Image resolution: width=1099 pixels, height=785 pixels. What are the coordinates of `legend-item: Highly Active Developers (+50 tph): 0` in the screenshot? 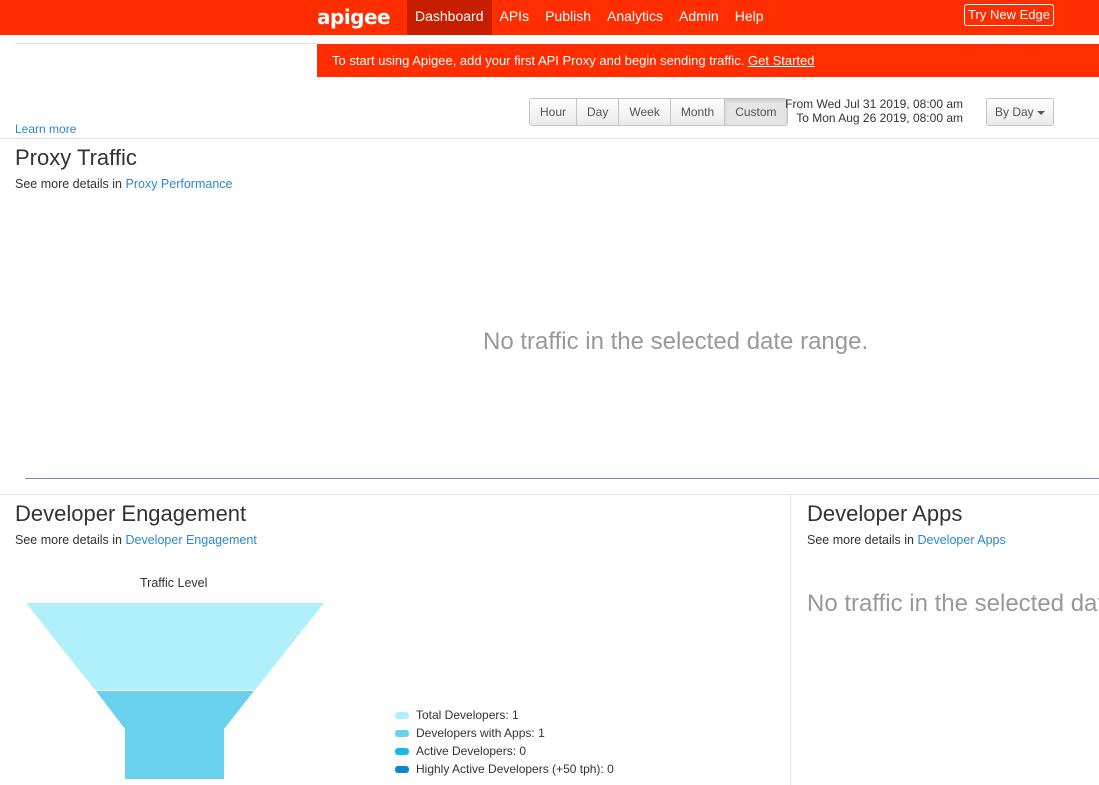 It's located at (504, 769).